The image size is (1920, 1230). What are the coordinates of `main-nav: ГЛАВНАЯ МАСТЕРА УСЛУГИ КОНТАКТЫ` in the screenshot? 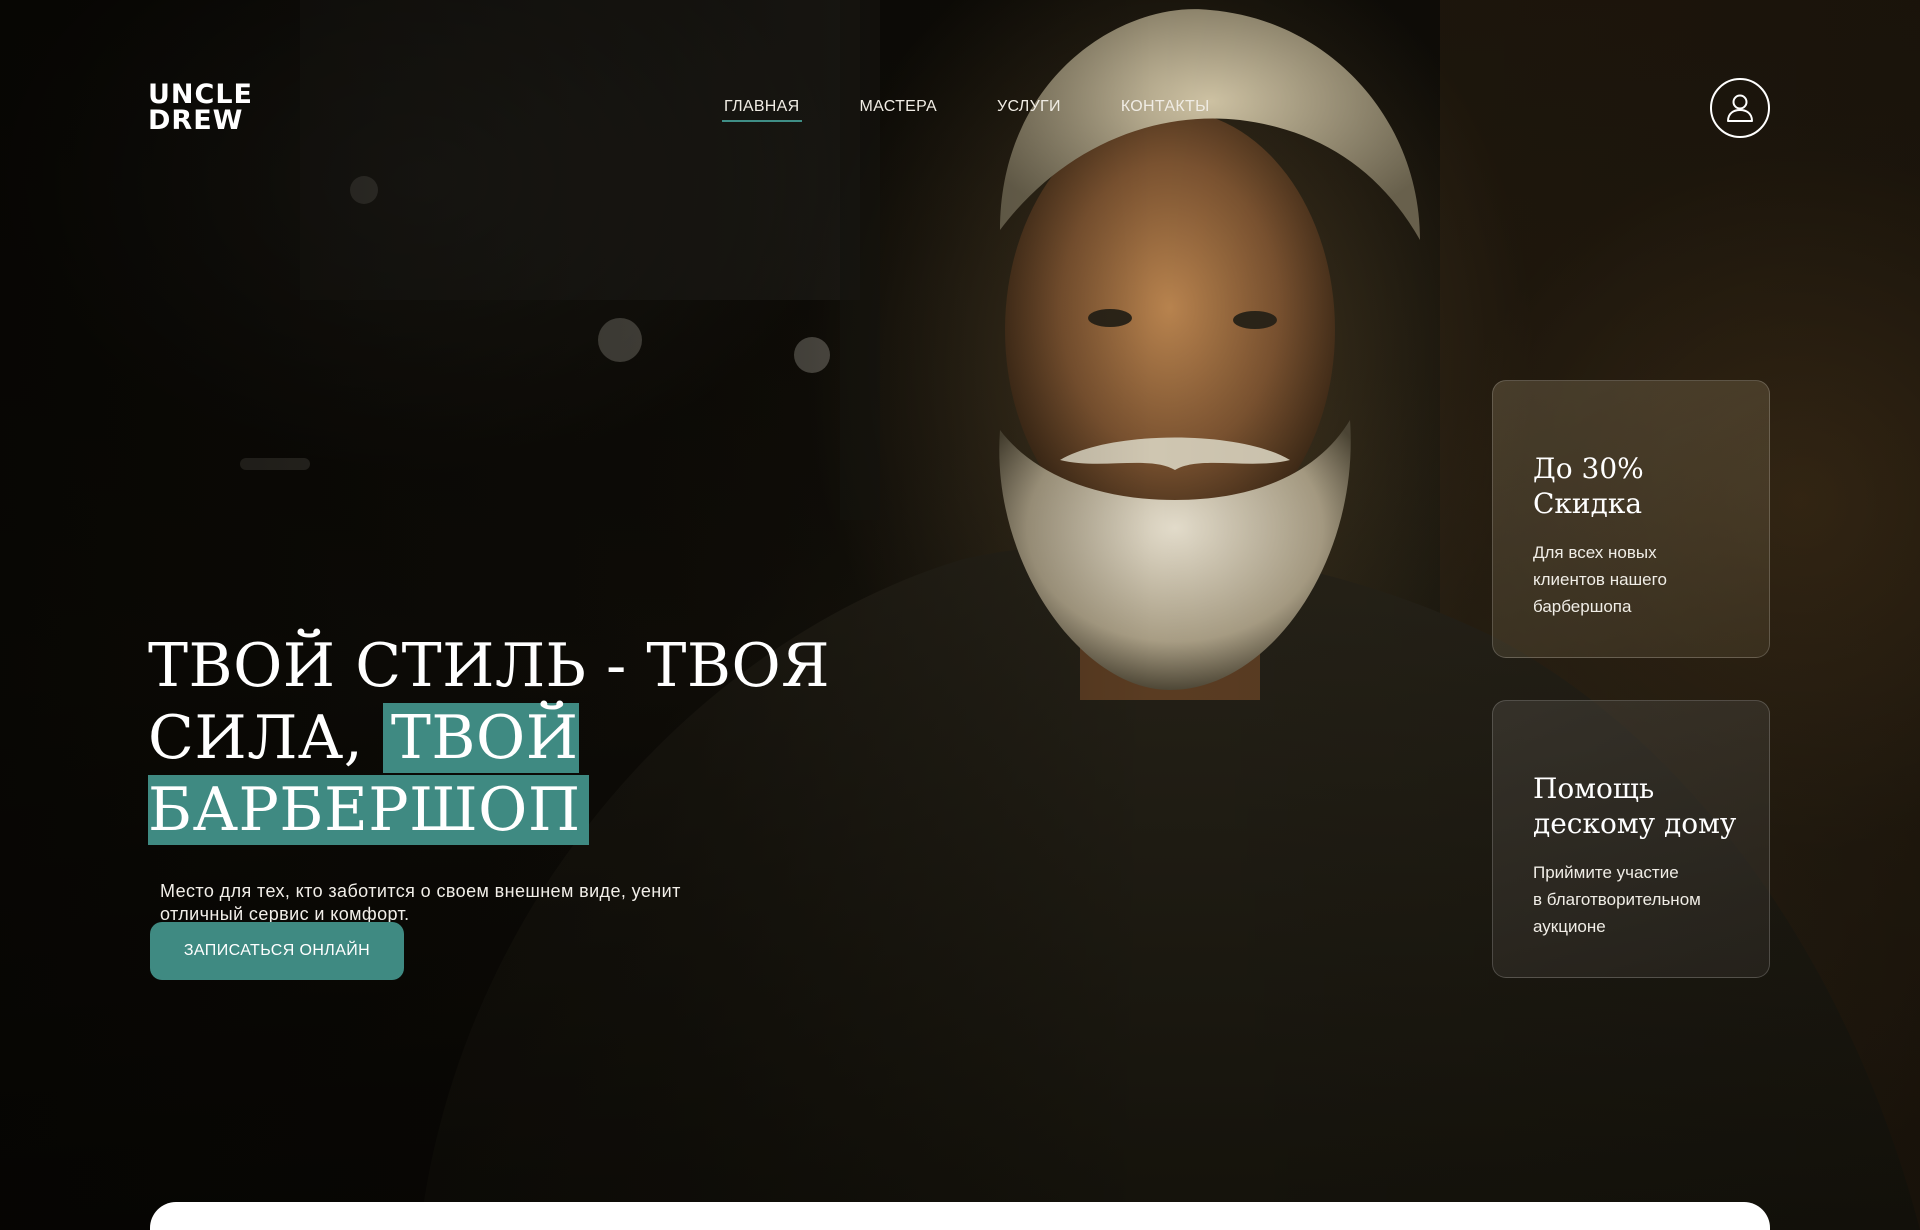 It's located at (996, 110).